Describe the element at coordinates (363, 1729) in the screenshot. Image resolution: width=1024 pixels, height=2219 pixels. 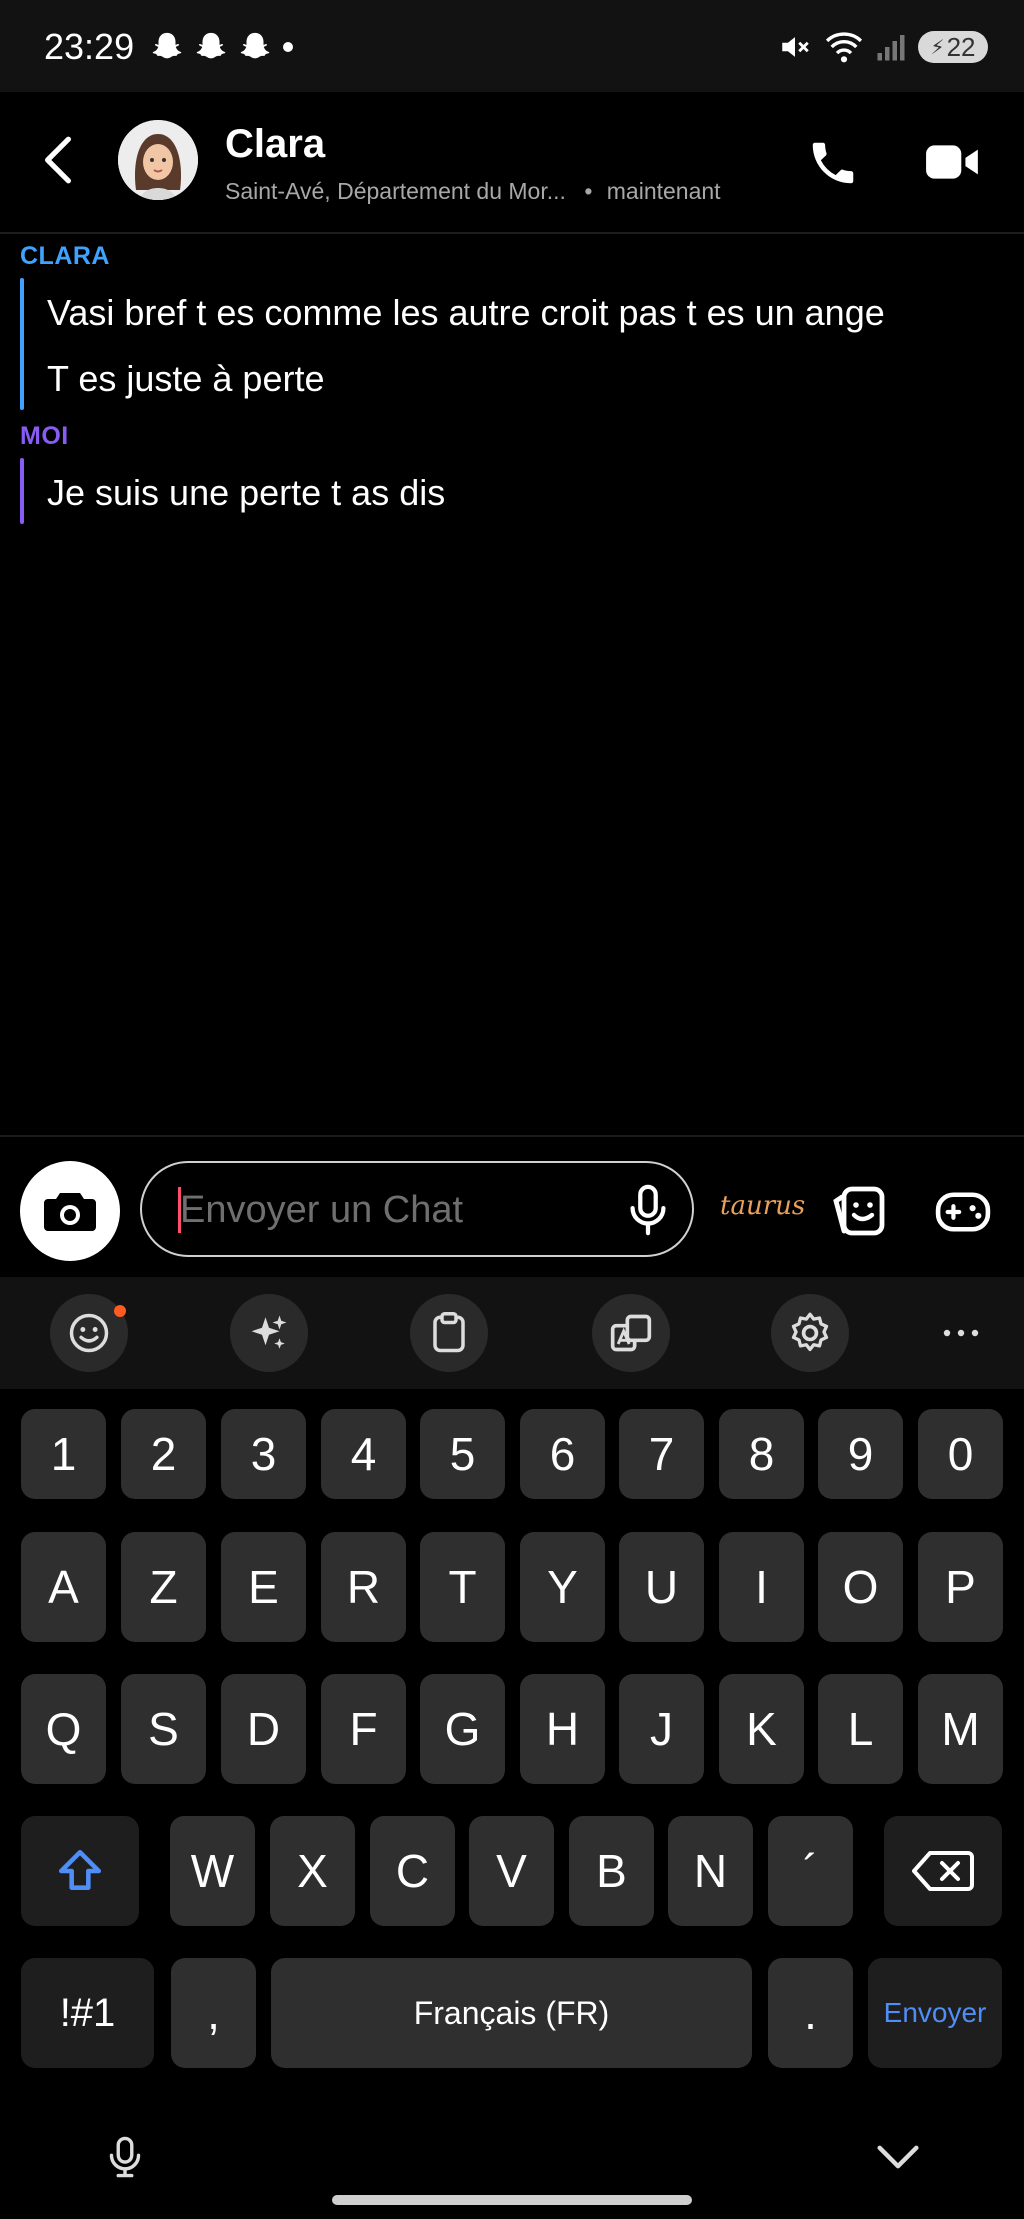
I see `key-f: F` at that location.